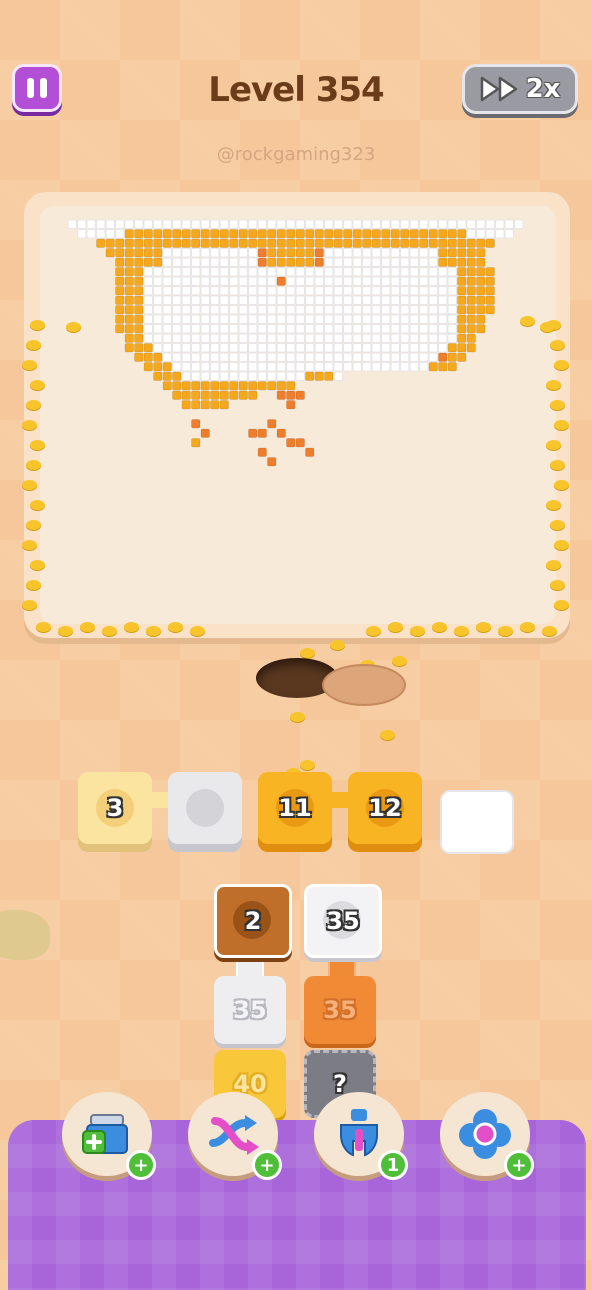  What do you see at coordinates (477, 822) in the screenshot?
I see `conveyor-slot-empty` at bounding box center [477, 822].